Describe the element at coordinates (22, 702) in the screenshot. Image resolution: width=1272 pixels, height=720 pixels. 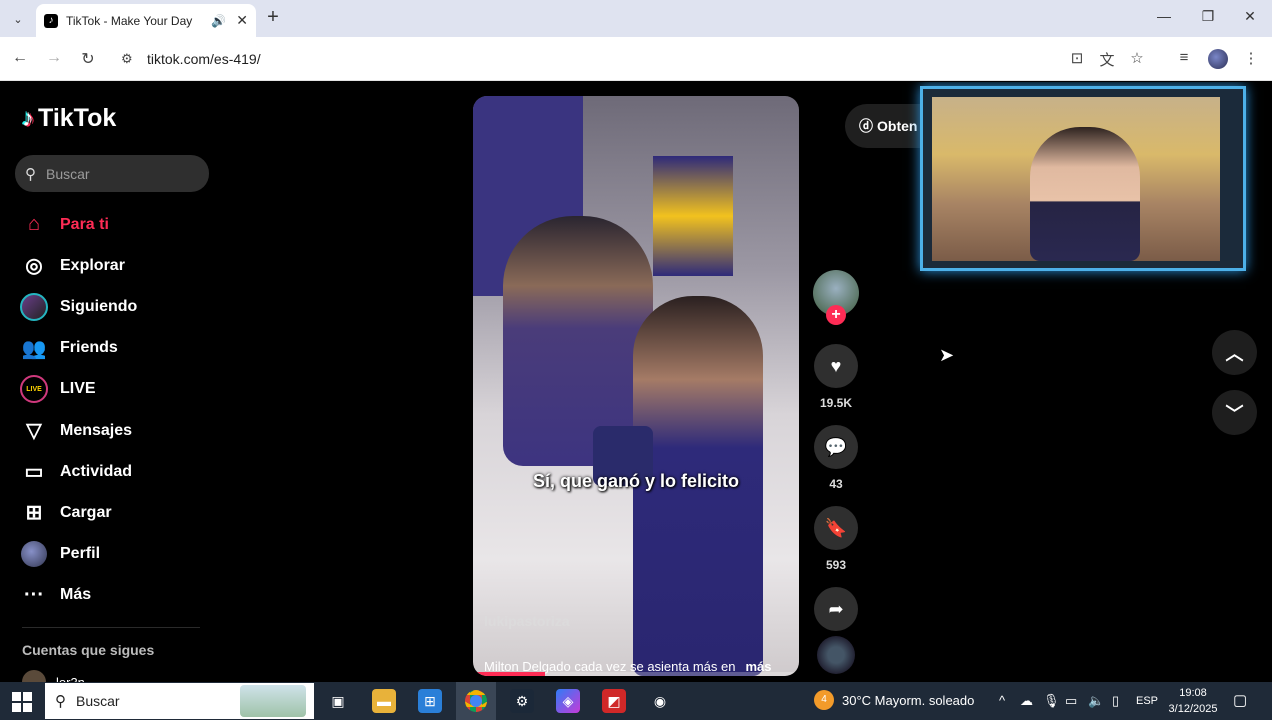
I see `windows-start-icon` at that location.